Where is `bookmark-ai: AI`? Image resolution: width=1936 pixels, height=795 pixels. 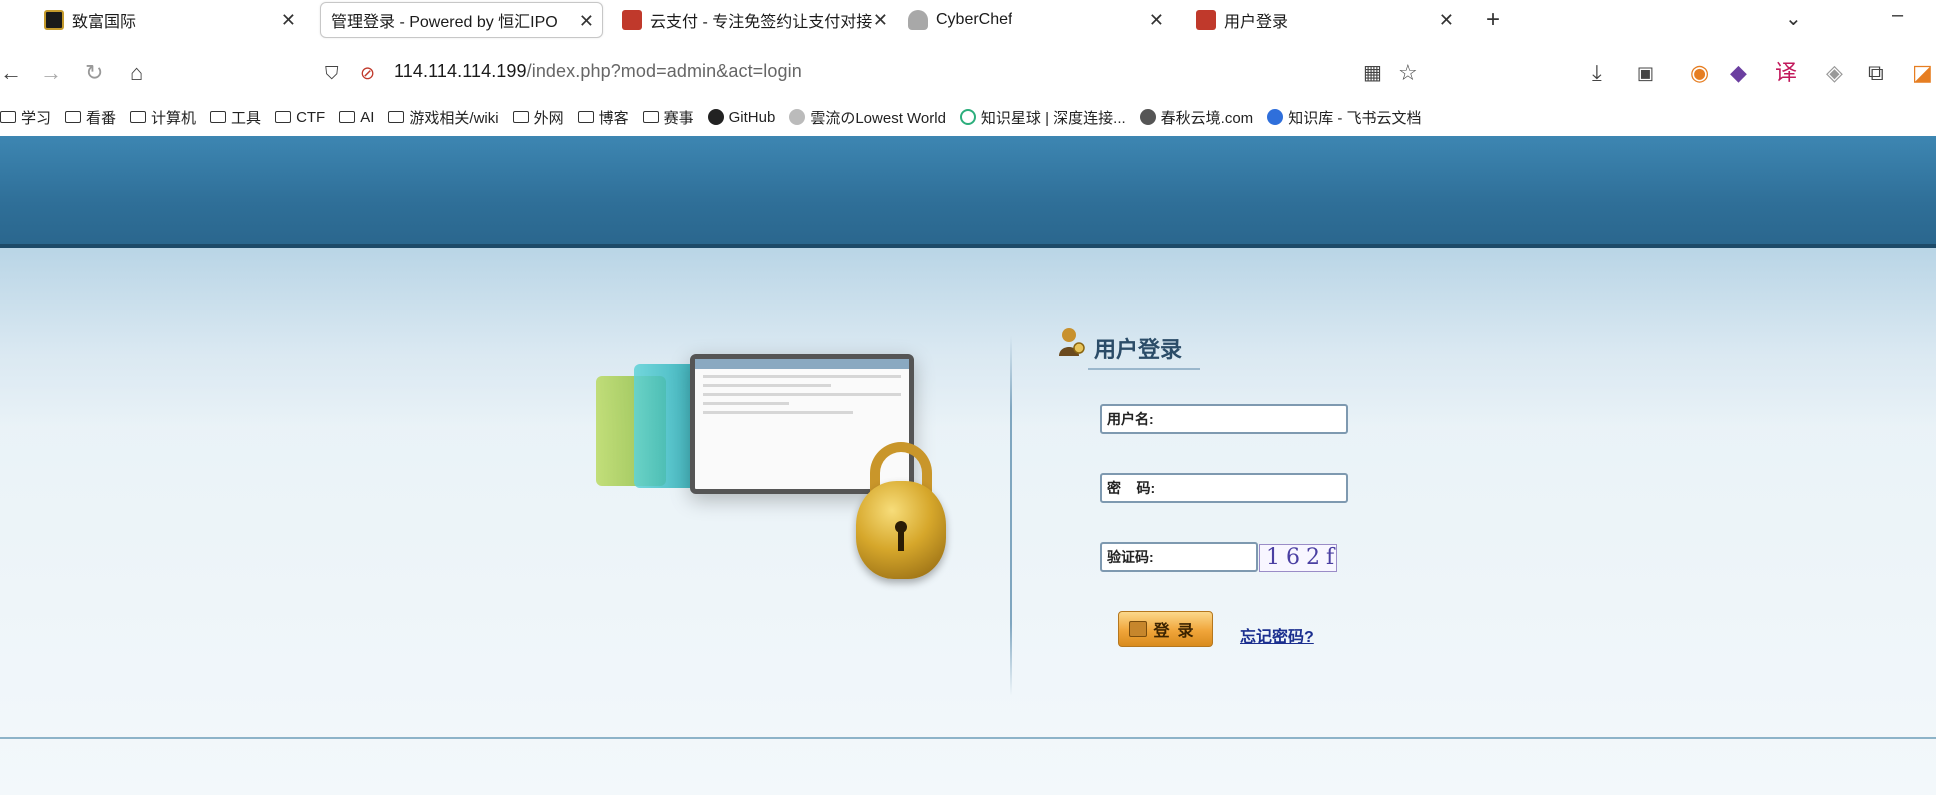 bookmark-ai: AI is located at coordinates (356, 117).